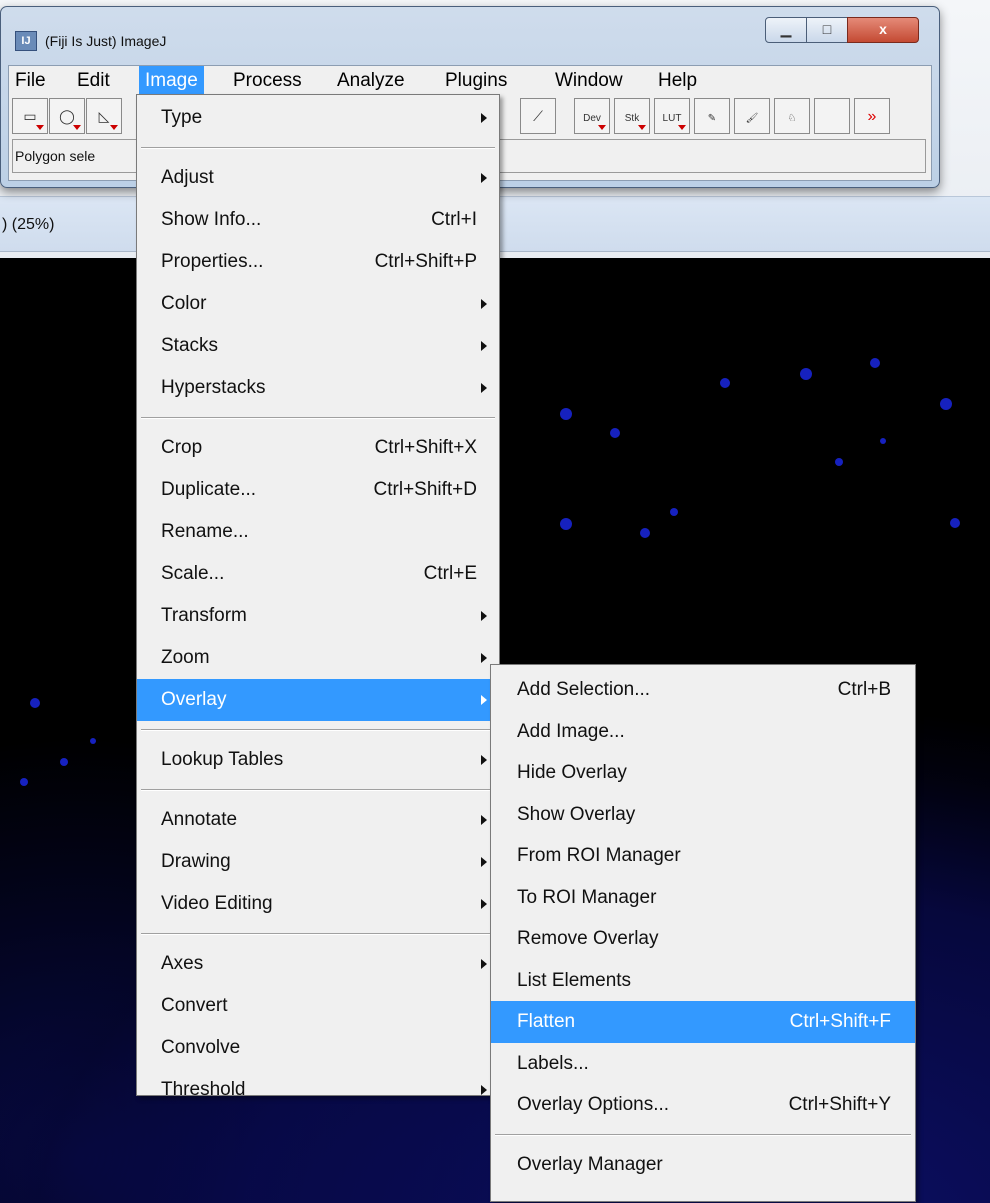 The height and width of the screenshot is (1203, 990). What do you see at coordinates (203, 1089) in the screenshot?
I see `menu-item-label: Threshold` at bounding box center [203, 1089].